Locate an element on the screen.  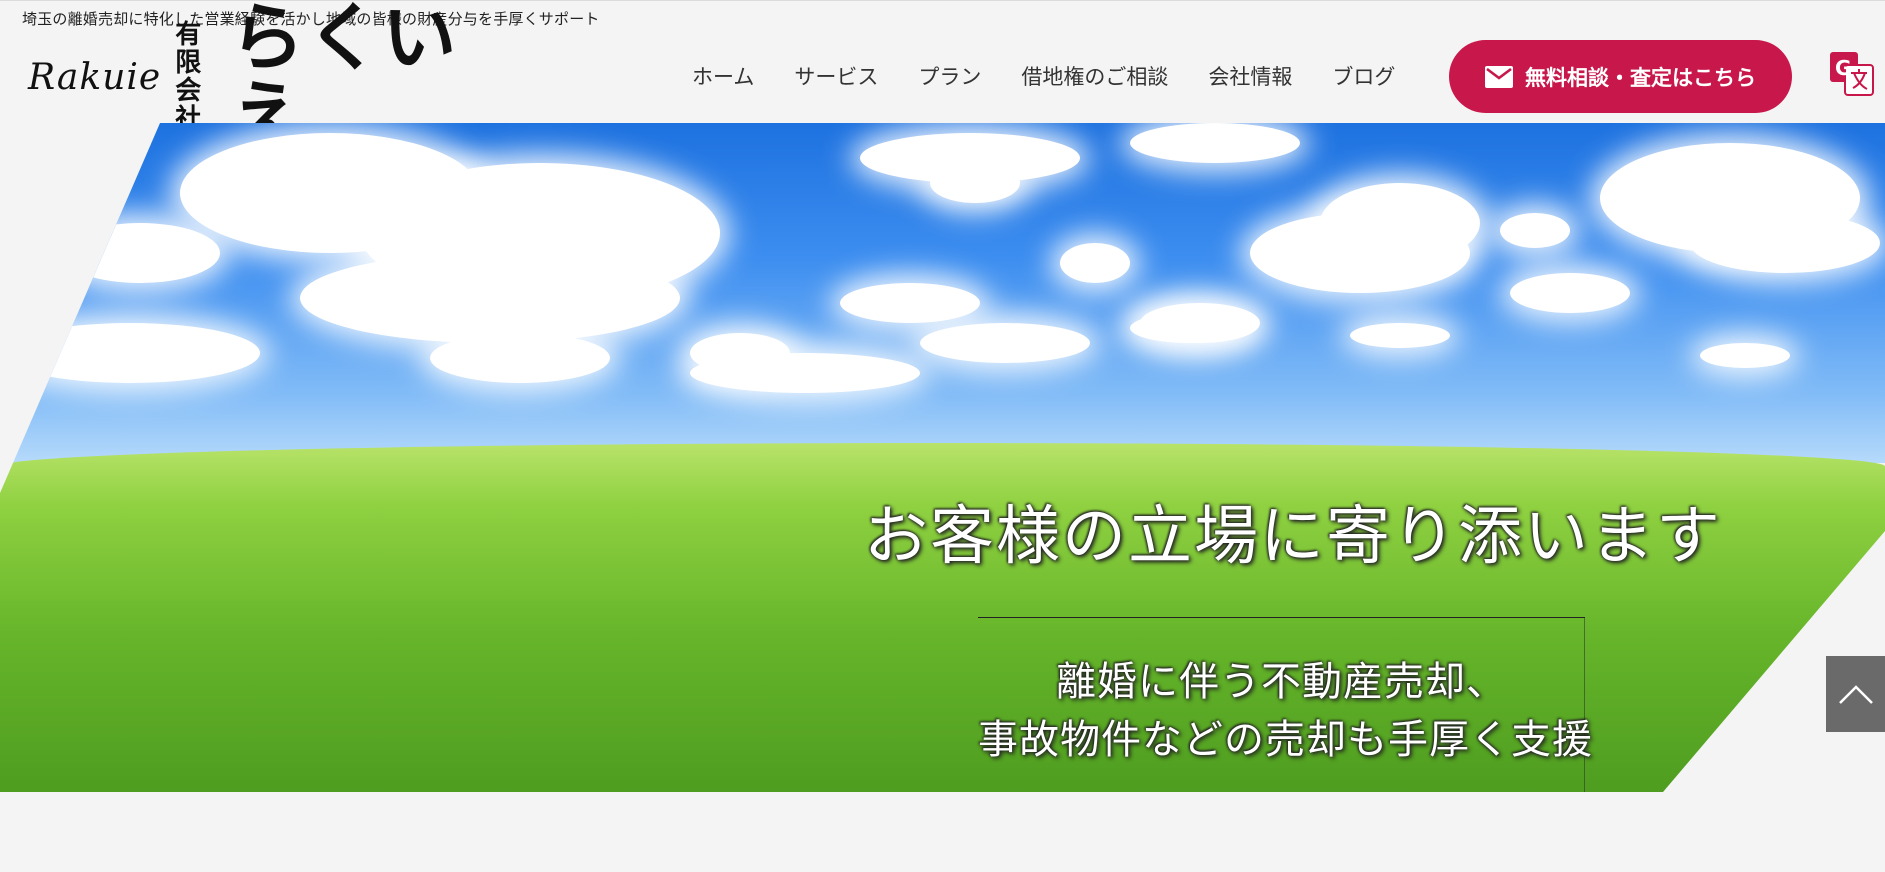
cta-label: 無料相談・査定はこちら is located at coordinates (1640, 77).